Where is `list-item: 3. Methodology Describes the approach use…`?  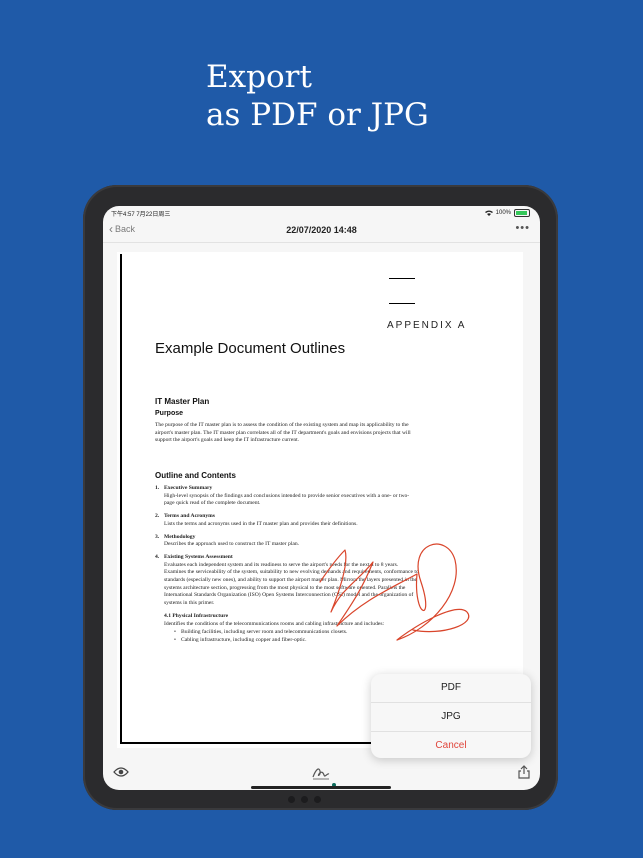 list-item: 3. Methodology Describes the approach use… is located at coordinates (227, 540).